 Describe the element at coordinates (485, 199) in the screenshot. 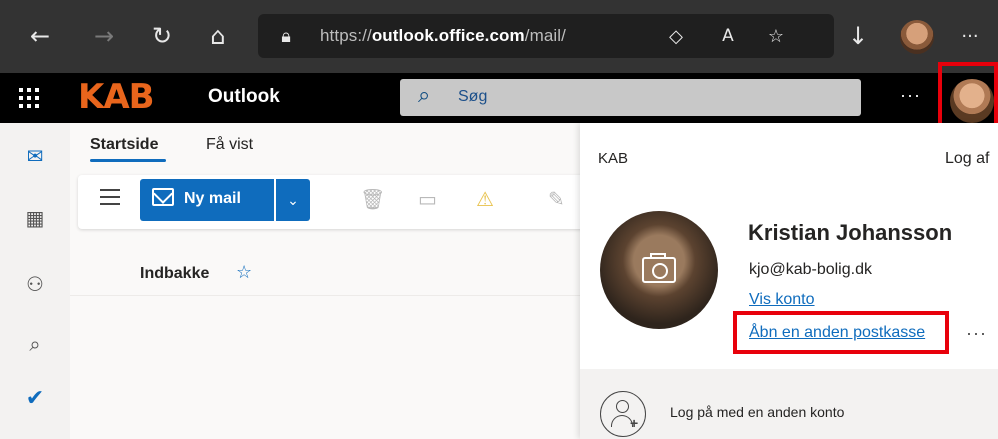

I see `report-icon: ⚠` at that location.